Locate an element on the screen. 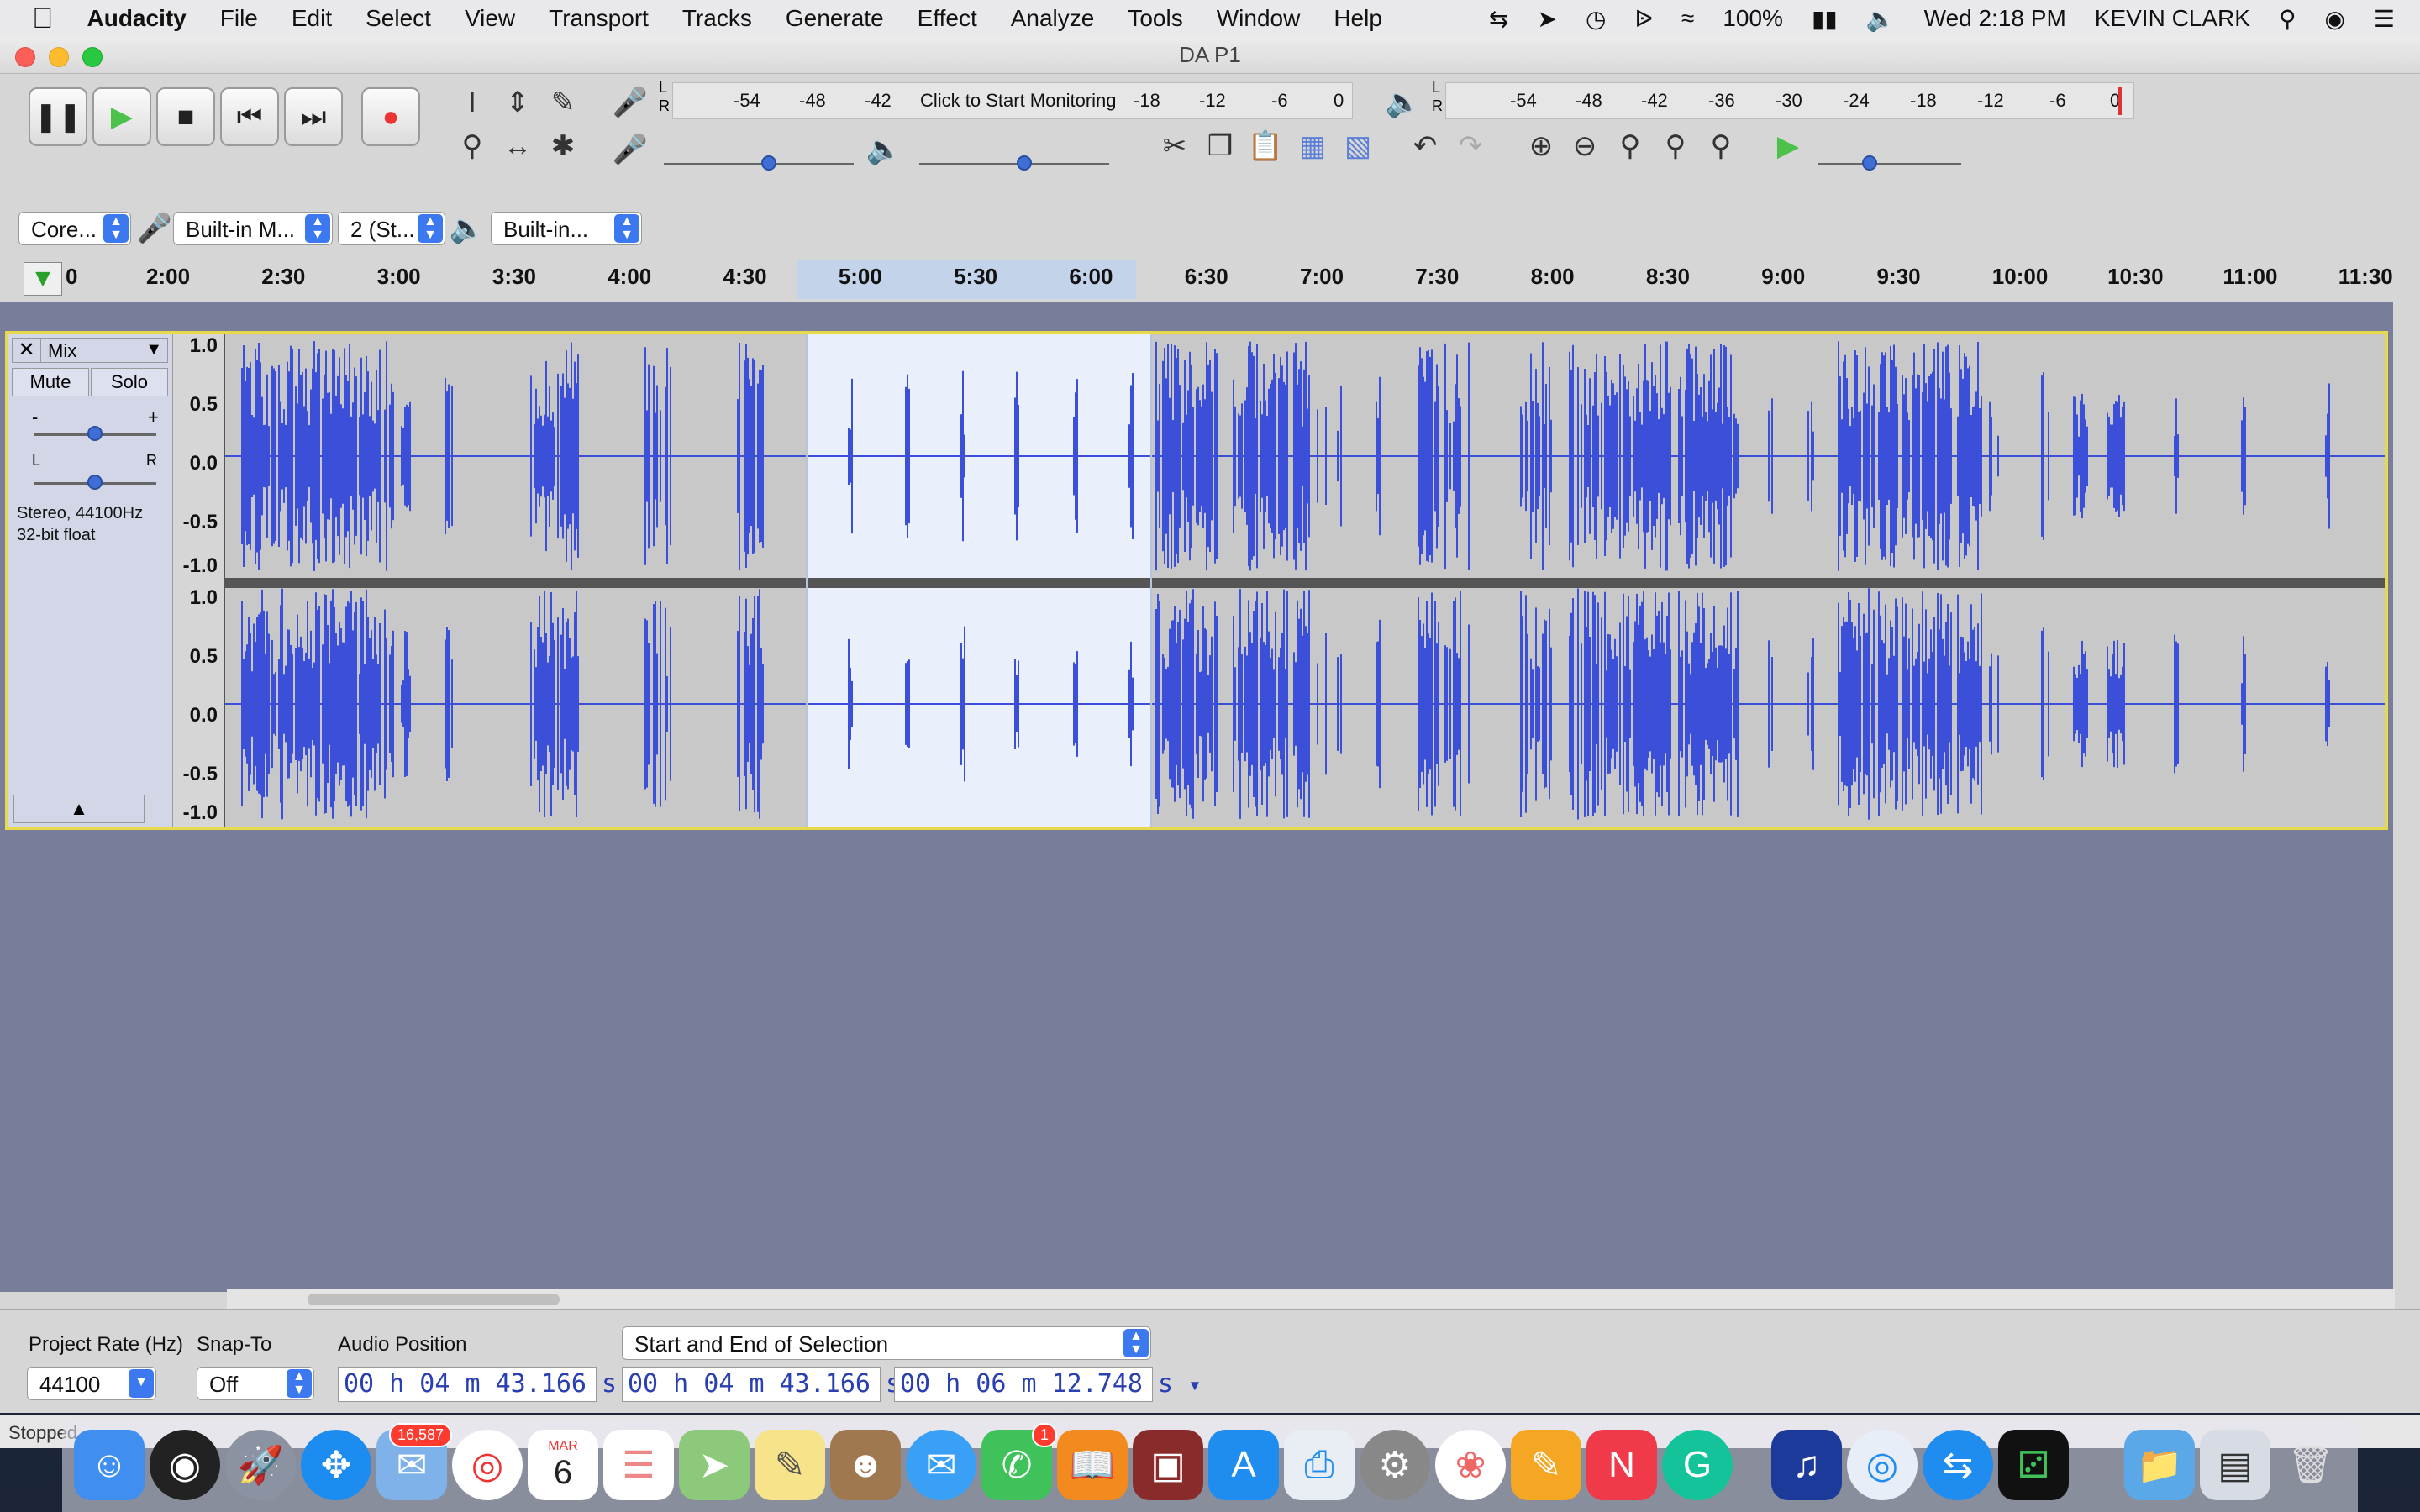 The width and height of the screenshot is (2420, 1512). record-meter-hint: Click to Start Monitoring is located at coordinates (1019, 101).